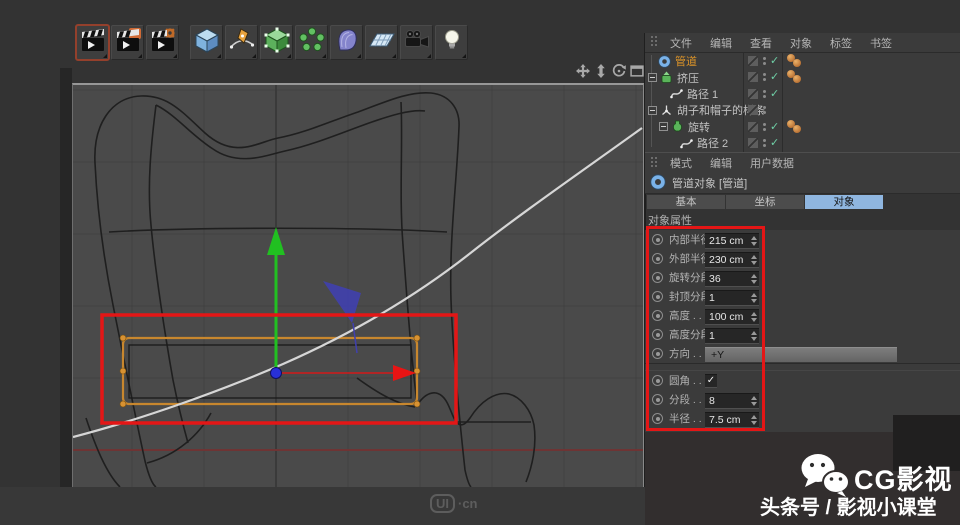  What do you see at coordinates (666, 77) in the screenshot?
I see `extrude-object-icon` at bounding box center [666, 77].